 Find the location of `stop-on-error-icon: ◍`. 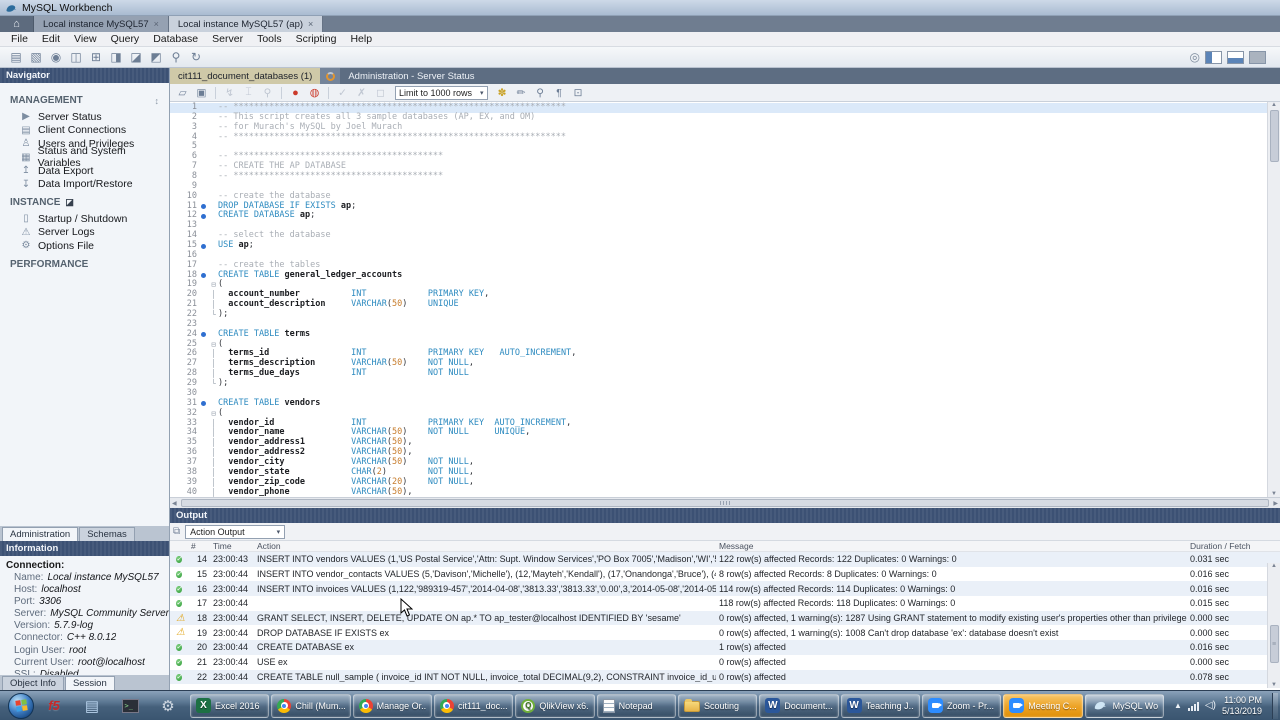

stop-on-error-icon: ◍ is located at coordinates (314, 92).